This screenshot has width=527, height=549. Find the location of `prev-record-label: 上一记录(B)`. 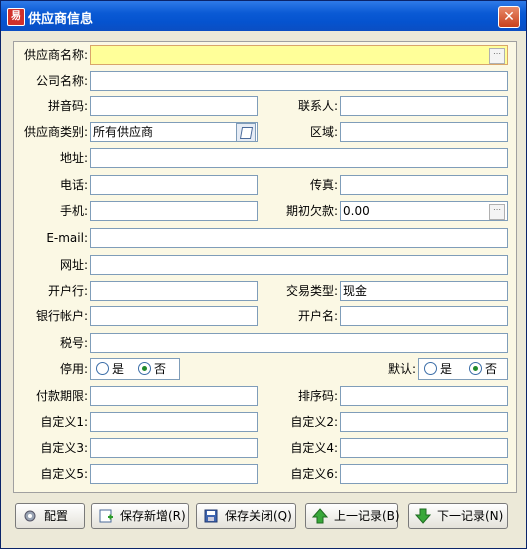

prev-record-label: 上一记录(B) is located at coordinates (367, 516).